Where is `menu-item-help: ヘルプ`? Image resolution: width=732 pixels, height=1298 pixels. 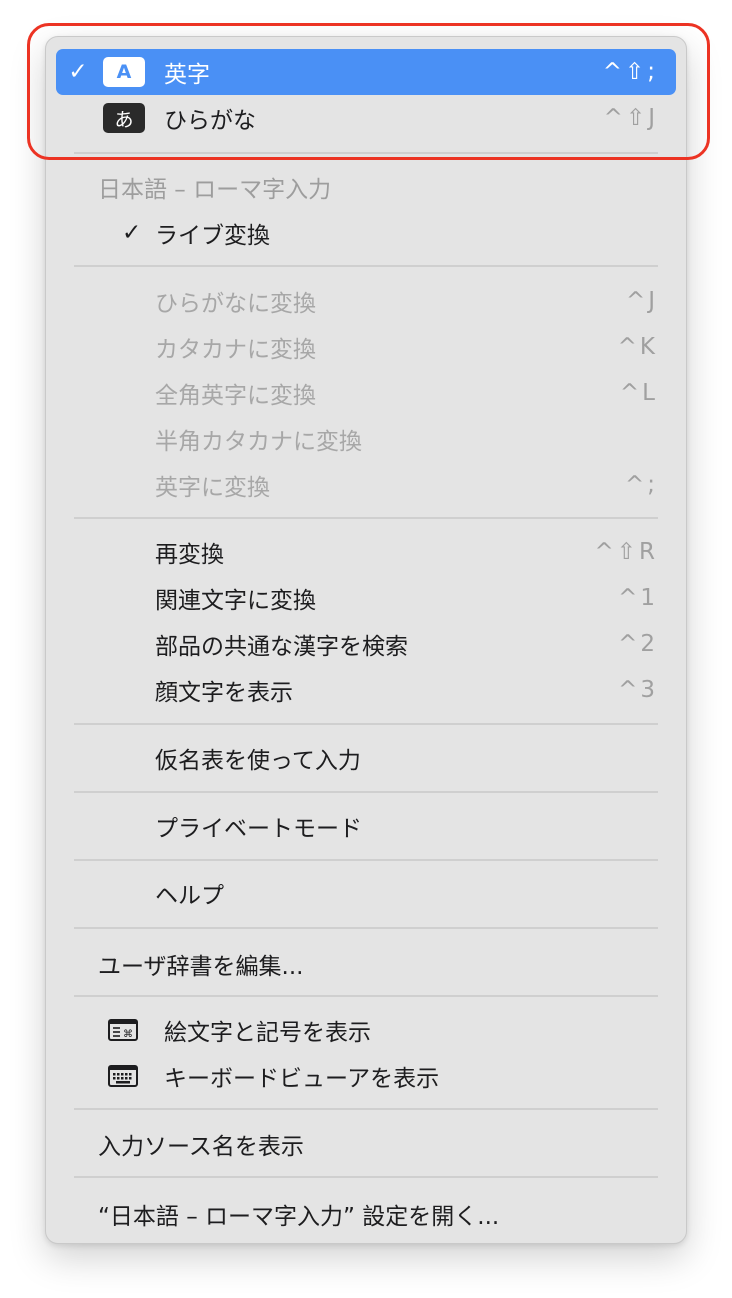
menu-item-help: ヘルプ is located at coordinates (366, 893).